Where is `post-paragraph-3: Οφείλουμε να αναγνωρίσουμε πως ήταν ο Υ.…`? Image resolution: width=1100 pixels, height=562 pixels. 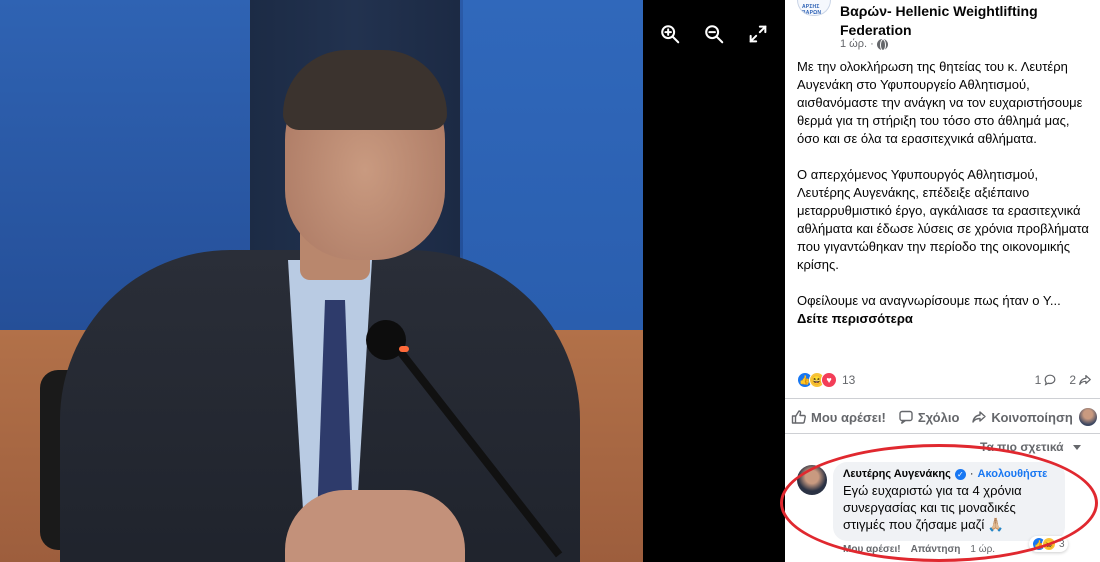
post-paragraph-3: Οφείλουμε να αναγνωρίσουμε πως ήταν ο Υ.… is located at coordinates (929, 300).